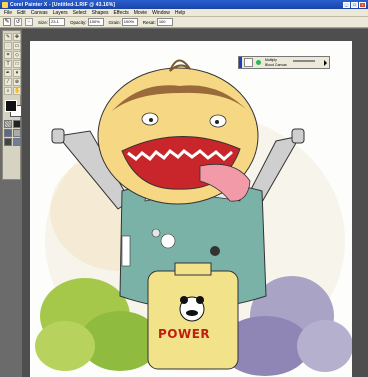 The image size is (368, 377). I want to click on menu-file: File, so click(8, 13).